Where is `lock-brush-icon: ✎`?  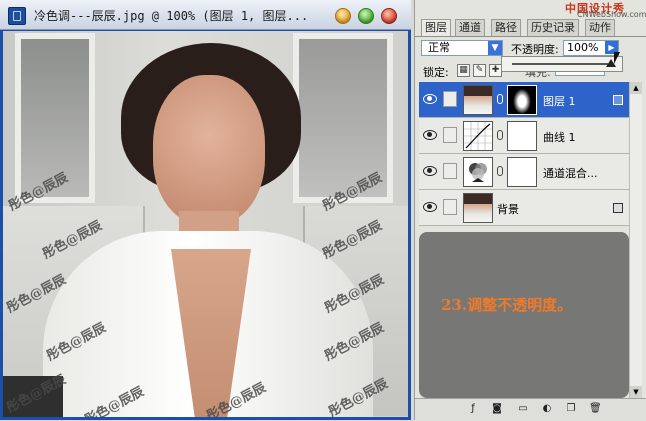
lock-brush-icon: ✎ is located at coordinates (479, 70).